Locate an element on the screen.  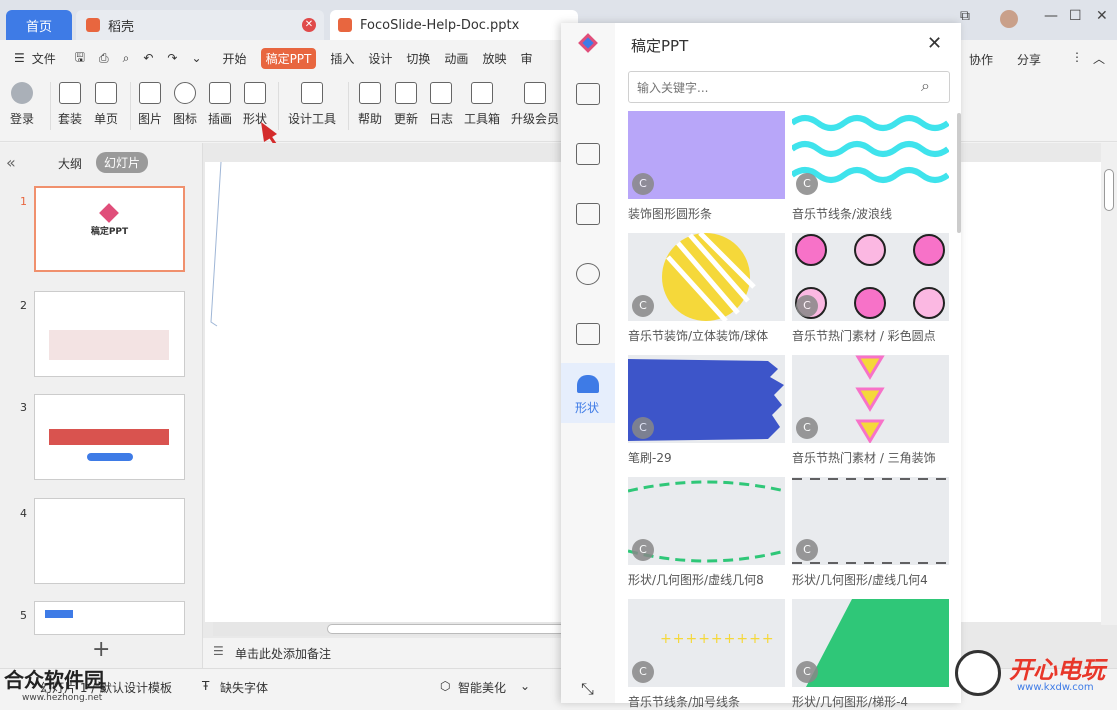
menu-slideshow: 放映 is located at coordinates (494, 58).